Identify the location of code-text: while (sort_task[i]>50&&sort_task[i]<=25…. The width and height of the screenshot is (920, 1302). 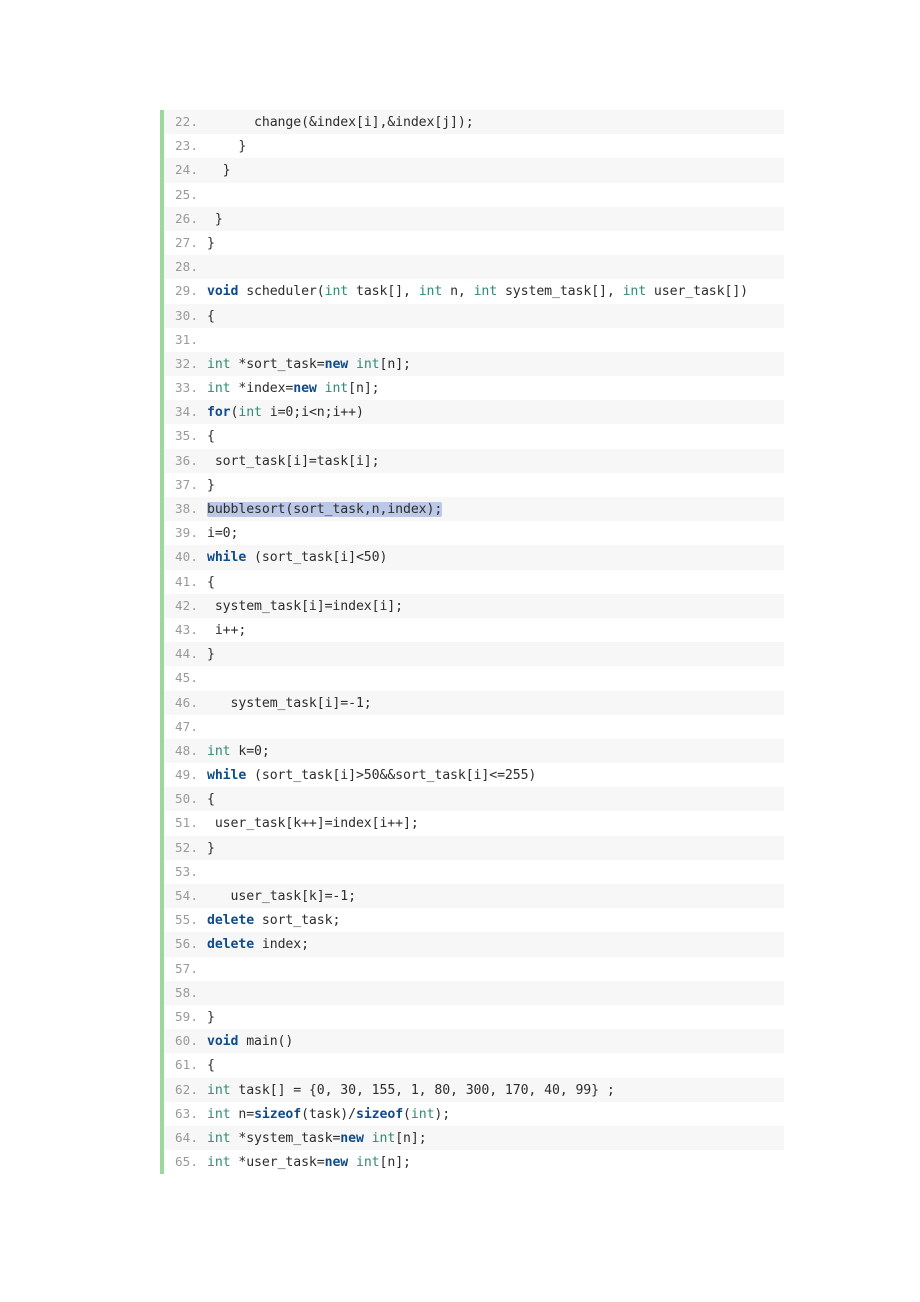
(491, 776).